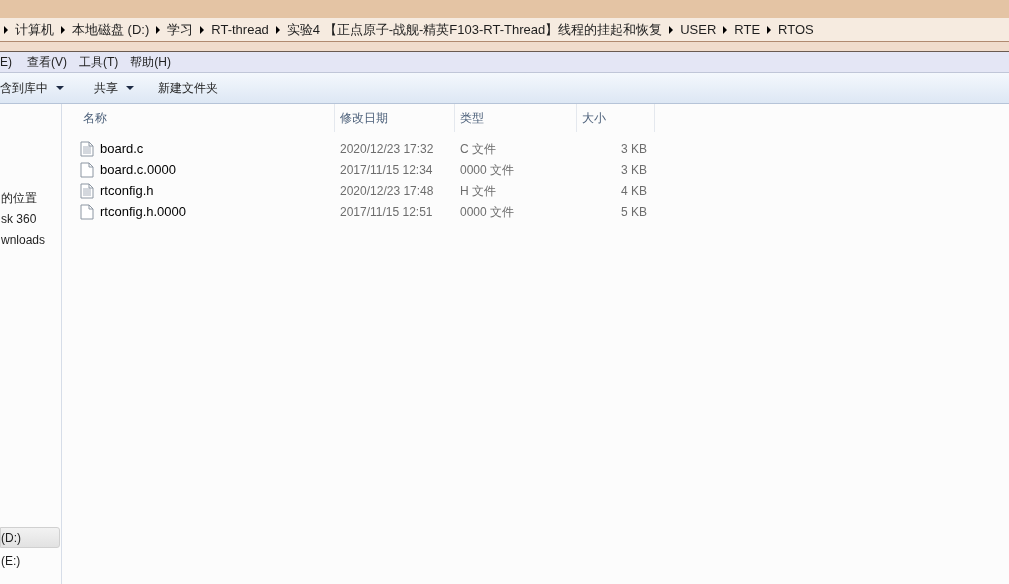  Describe the element at coordinates (747, 29) in the screenshot. I see `breadcrumb-item: RTE` at that location.